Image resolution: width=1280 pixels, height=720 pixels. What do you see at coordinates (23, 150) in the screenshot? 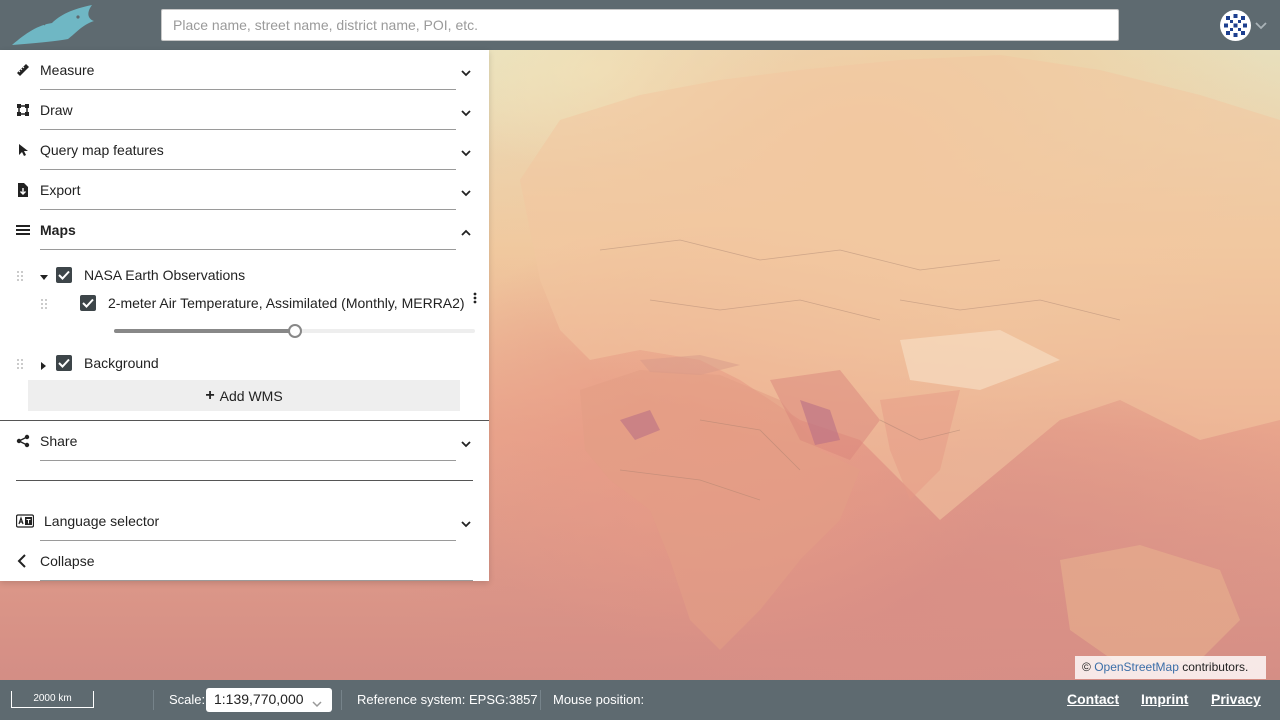
I see `pointer-icon` at bounding box center [23, 150].